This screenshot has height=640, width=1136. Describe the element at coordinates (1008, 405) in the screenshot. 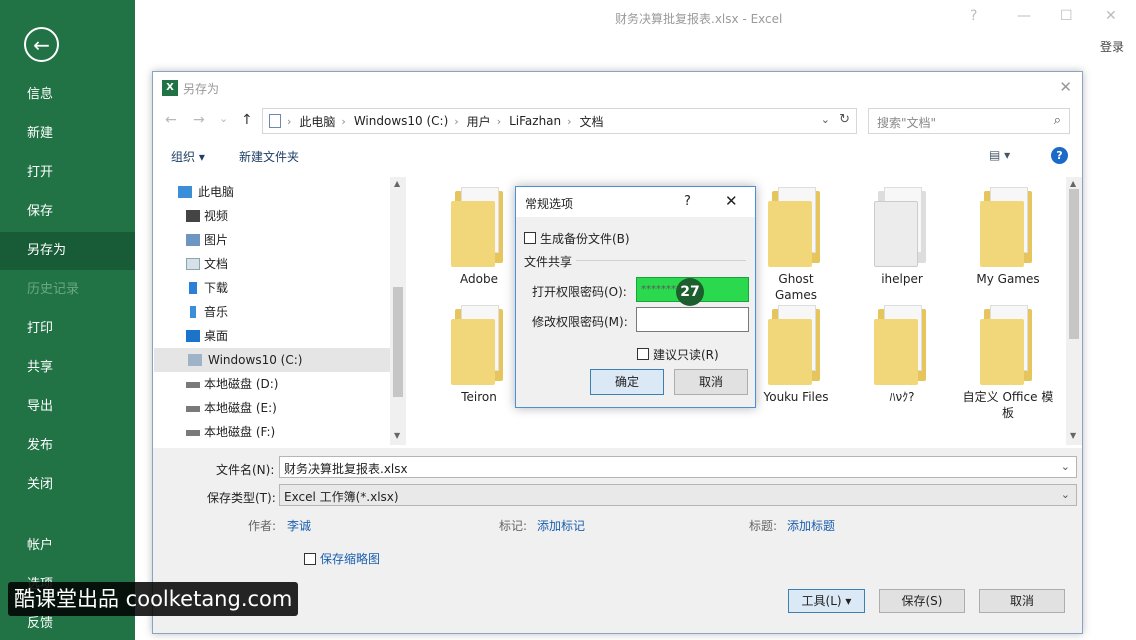

I see `folder-label: 自定义 Office 模板` at that location.